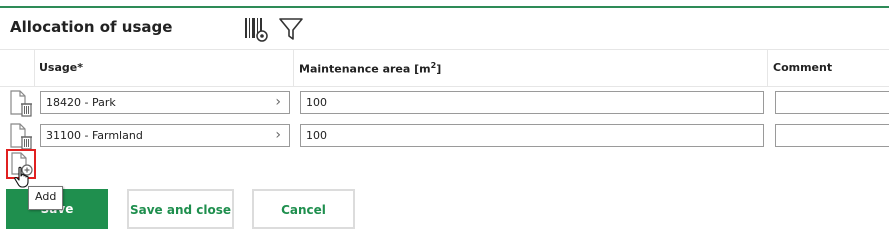 The width and height of the screenshot is (889, 243). I want to click on column-header-maintenance-area: Maintenance area [m2], so click(370, 68).